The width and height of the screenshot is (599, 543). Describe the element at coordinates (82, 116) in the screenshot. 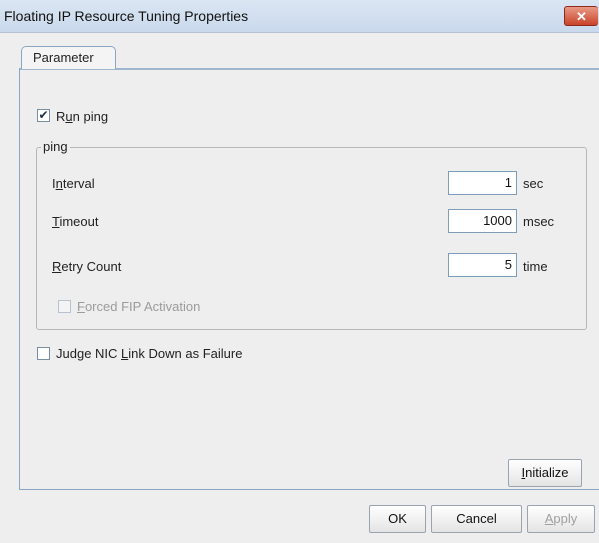

I see `run-ping-label: Run ping` at that location.